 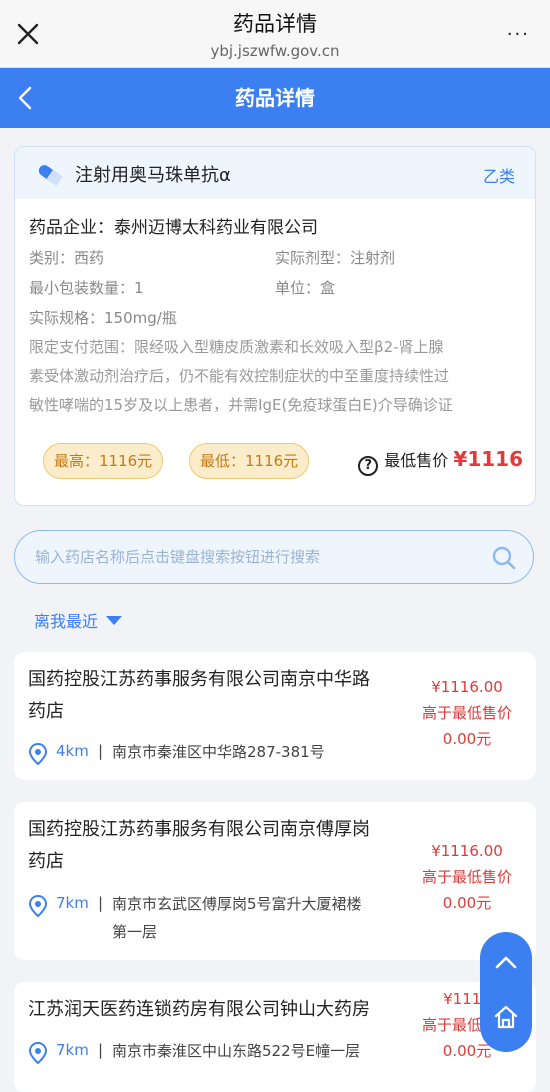 What do you see at coordinates (199, 829) in the screenshot?
I see `pharmacy-name-line: 国药控股江苏药事服务有限公司南京傅厚岗` at bounding box center [199, 829].